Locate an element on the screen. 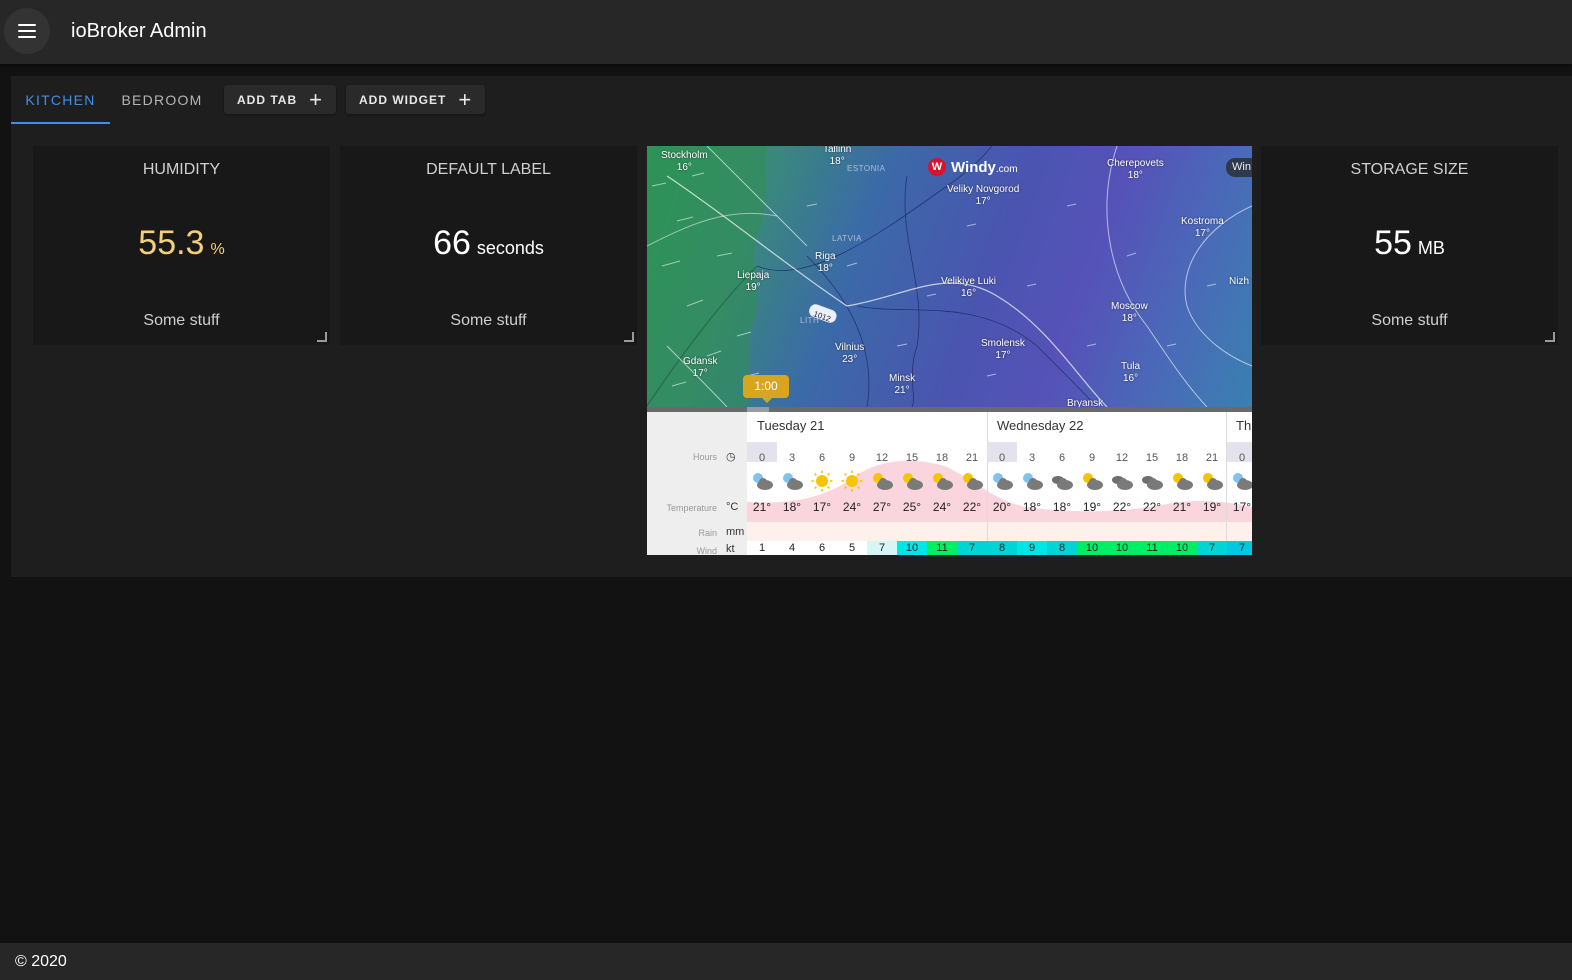 This screenshot has height=980, width=1572. forecast-temperature: 24° is located at coordinates (852, 507).